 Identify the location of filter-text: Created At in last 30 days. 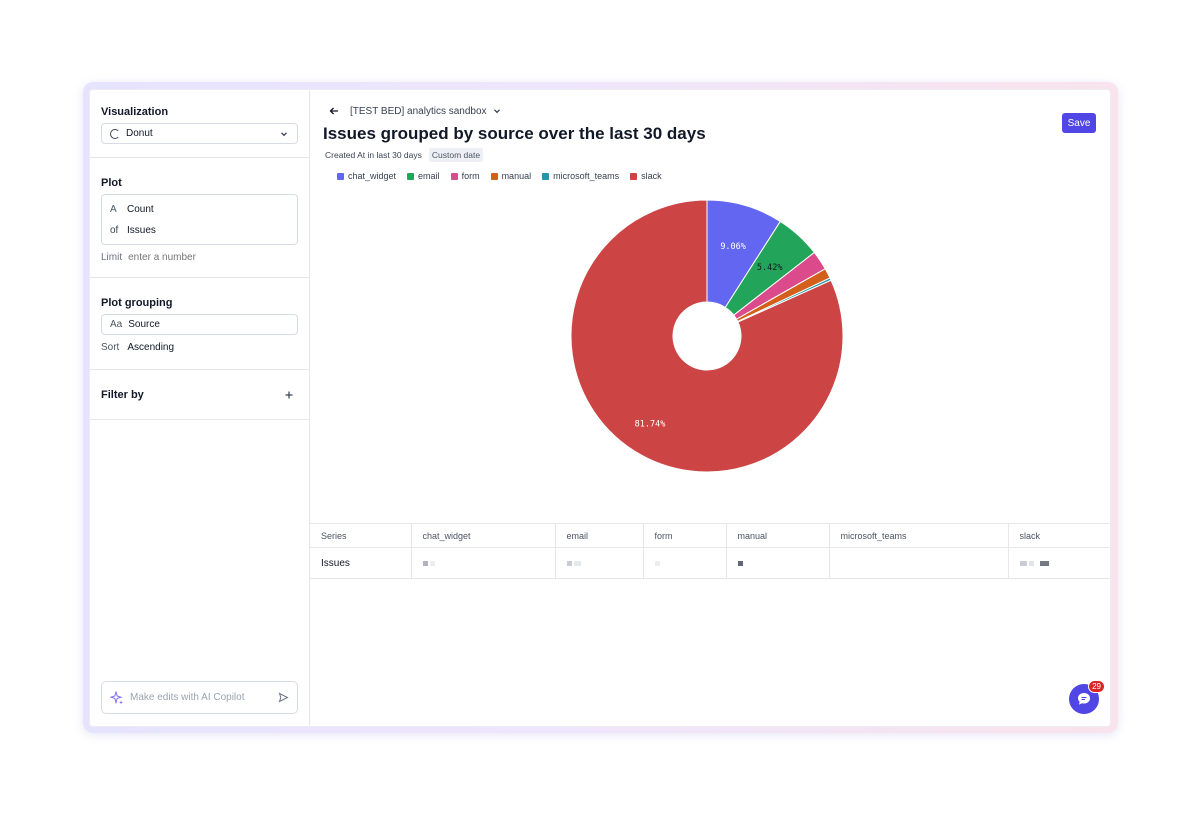
(373, 155).